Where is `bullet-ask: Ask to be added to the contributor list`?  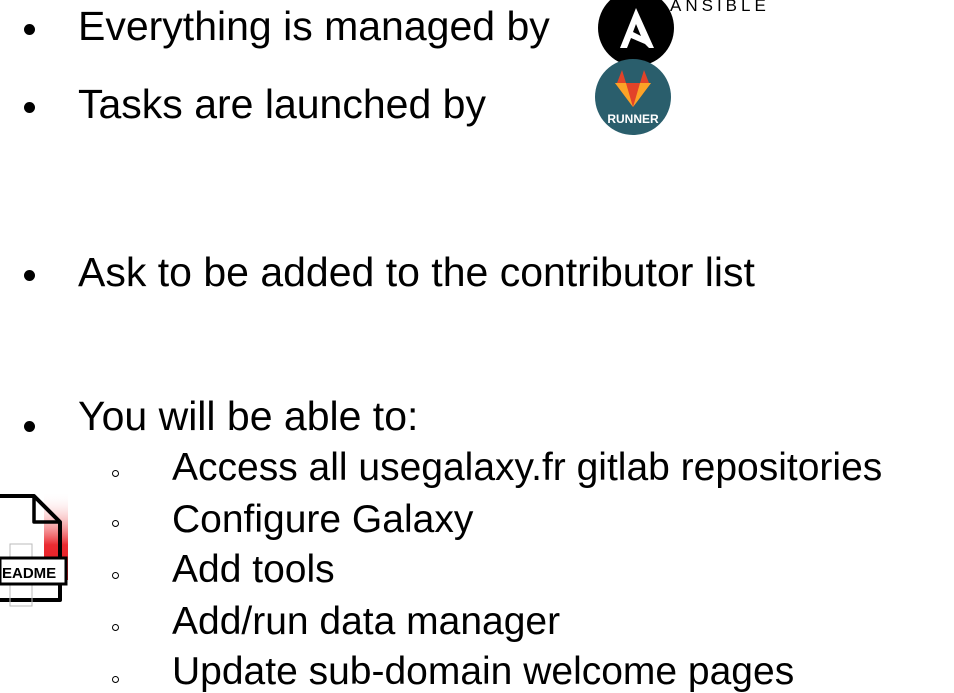 bullet-ask: Ask to be added to the contributor list is located at coordinates (416, 272).